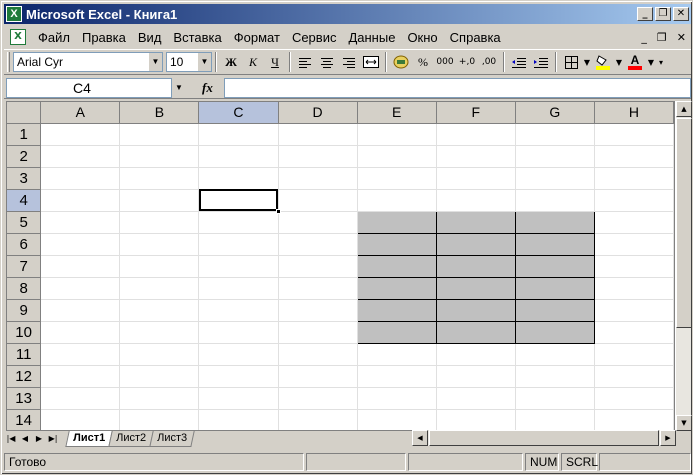 Image resolution: width=693 pixels, height=475 pixels. What do you see at coordinates (104, 37) in the screenshot?
I see `menu-edit: Правка` at bounding box center [104, 37].